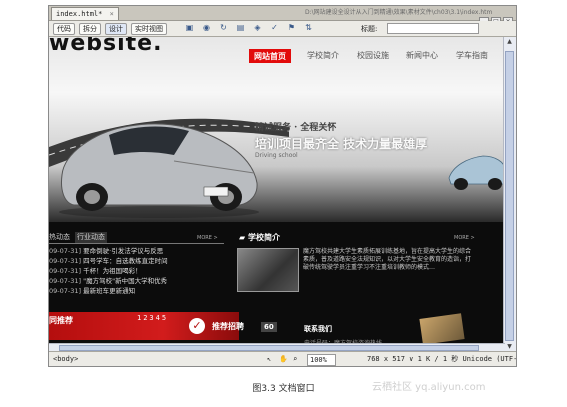 The width and height of the screenshot is (567, 407). What do you see at coordinates (373, 56) in the screenshot?
I see `nav-item-facilities: 校园设施` at bounding box center [373, 56].